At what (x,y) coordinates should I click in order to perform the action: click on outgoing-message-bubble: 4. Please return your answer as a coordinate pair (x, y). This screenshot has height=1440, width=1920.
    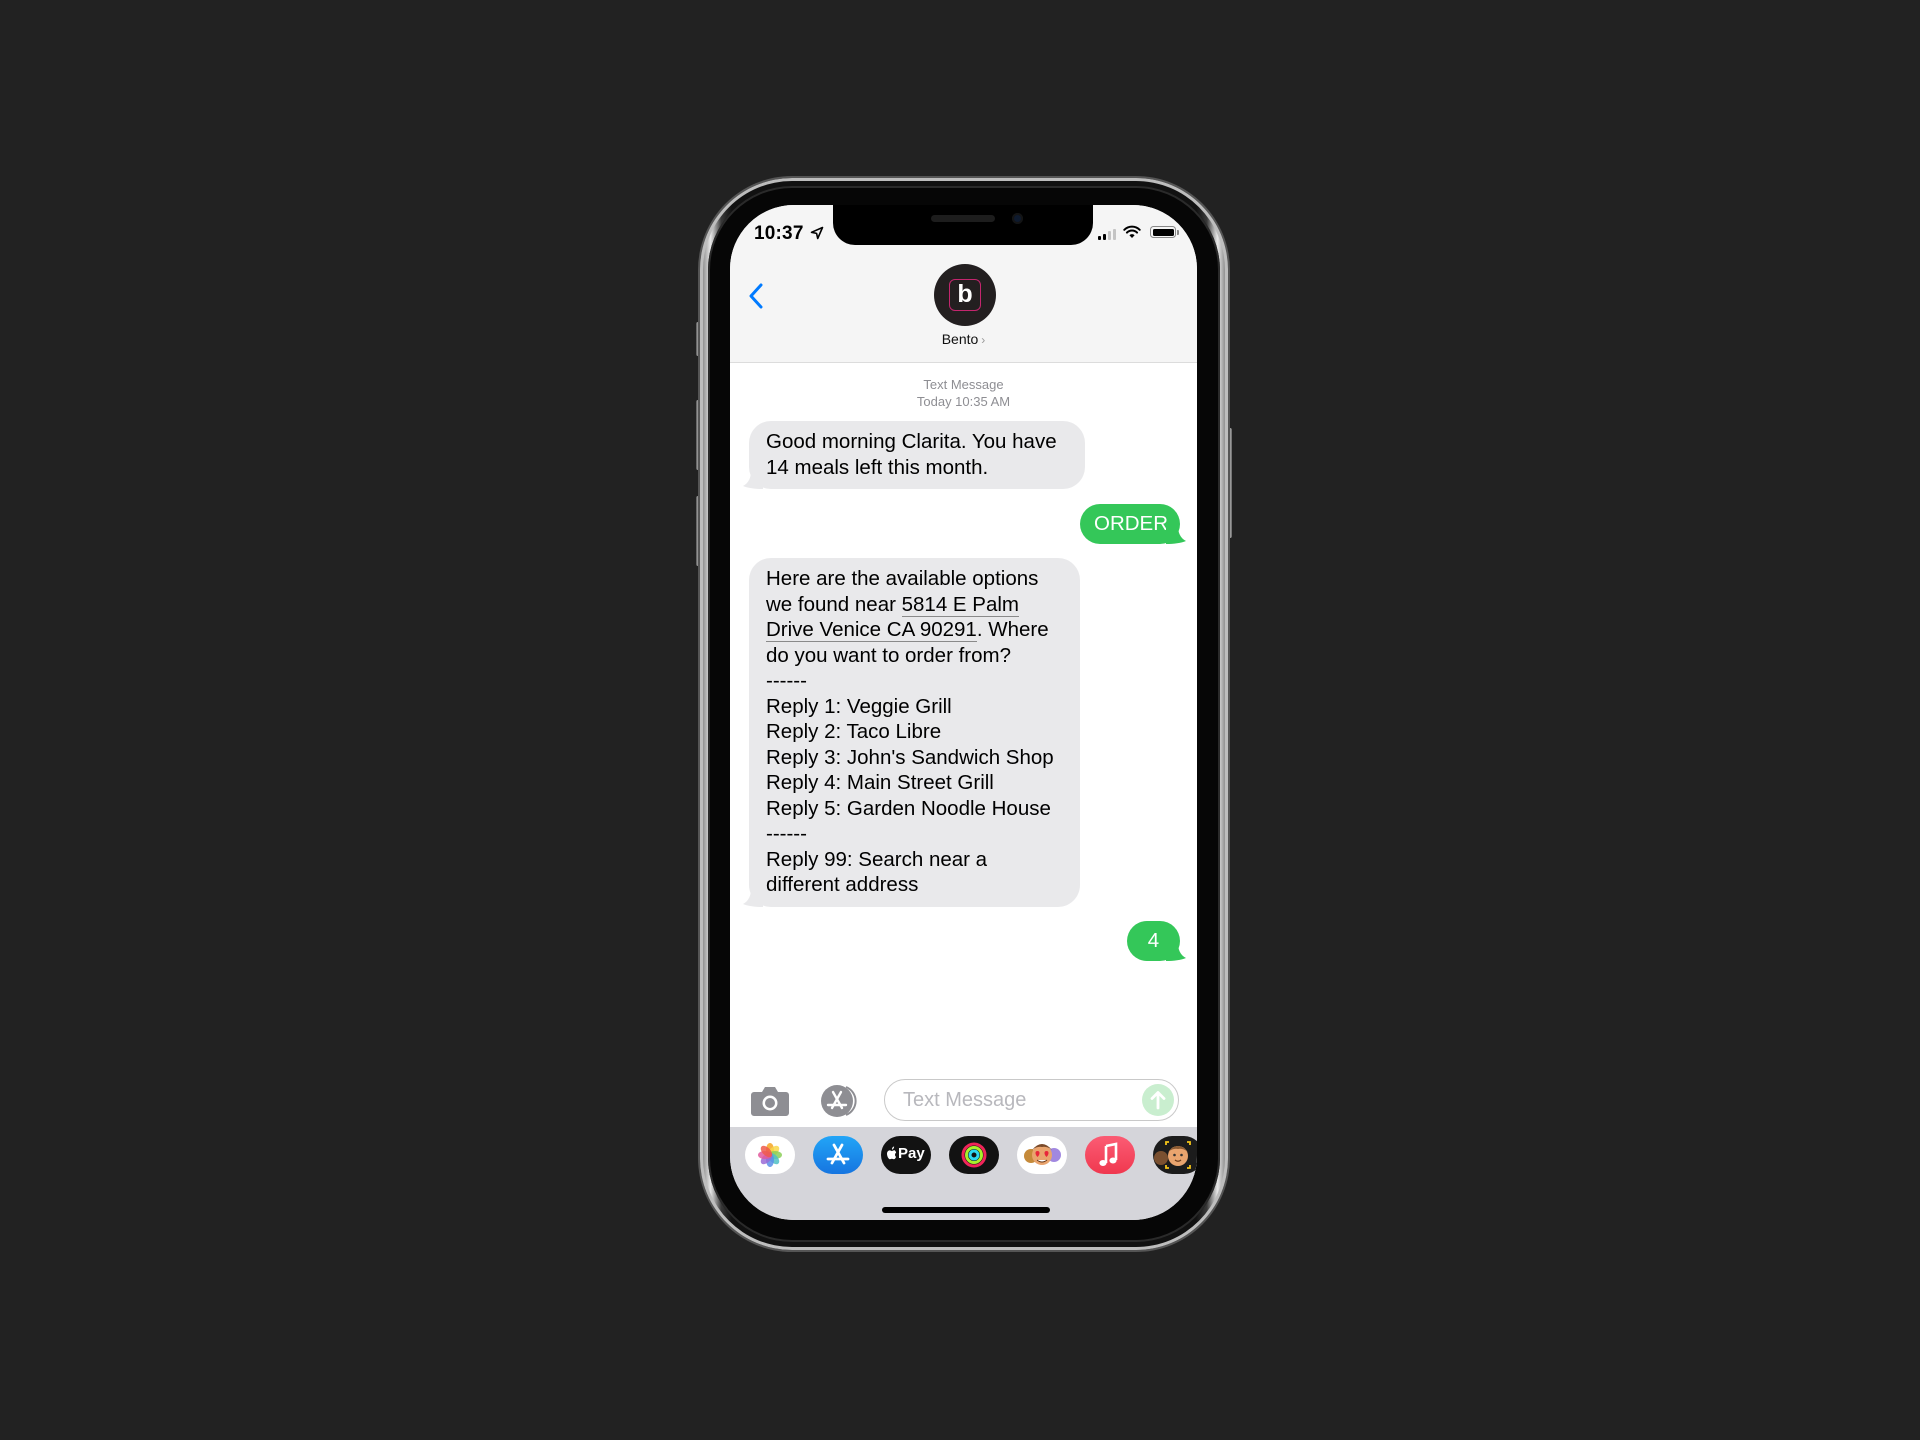
    Looking at the image, I should click on (1156, 941).